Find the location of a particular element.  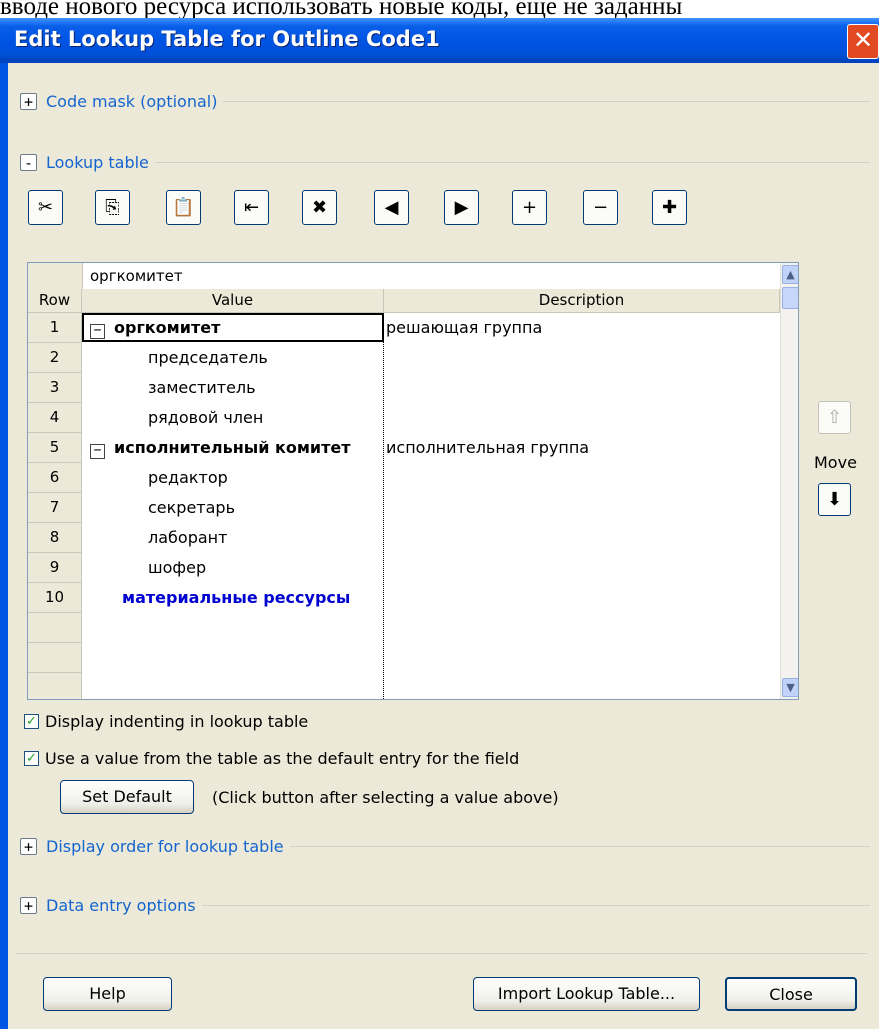

scroll-down-arrow: ▼ is located at coordinates (790, 687).